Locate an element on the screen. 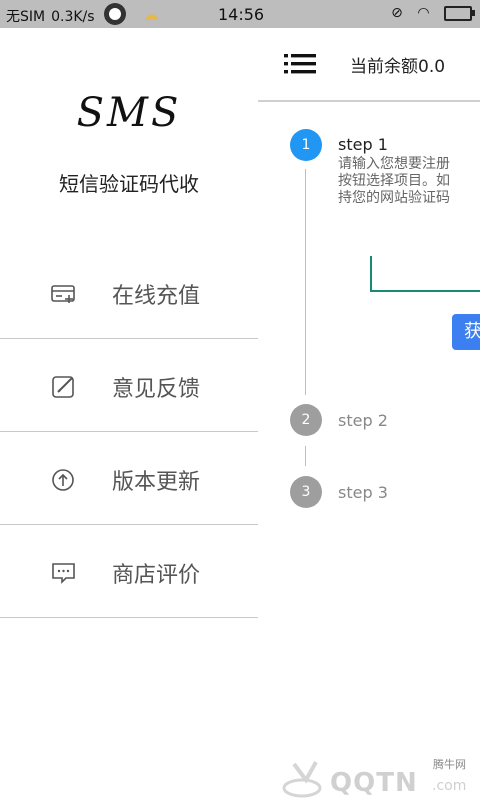  status-bar: 无SIM 0.3K/s ☁ 14:56 ⊘ ◠ is located at coordinates (240, 14).